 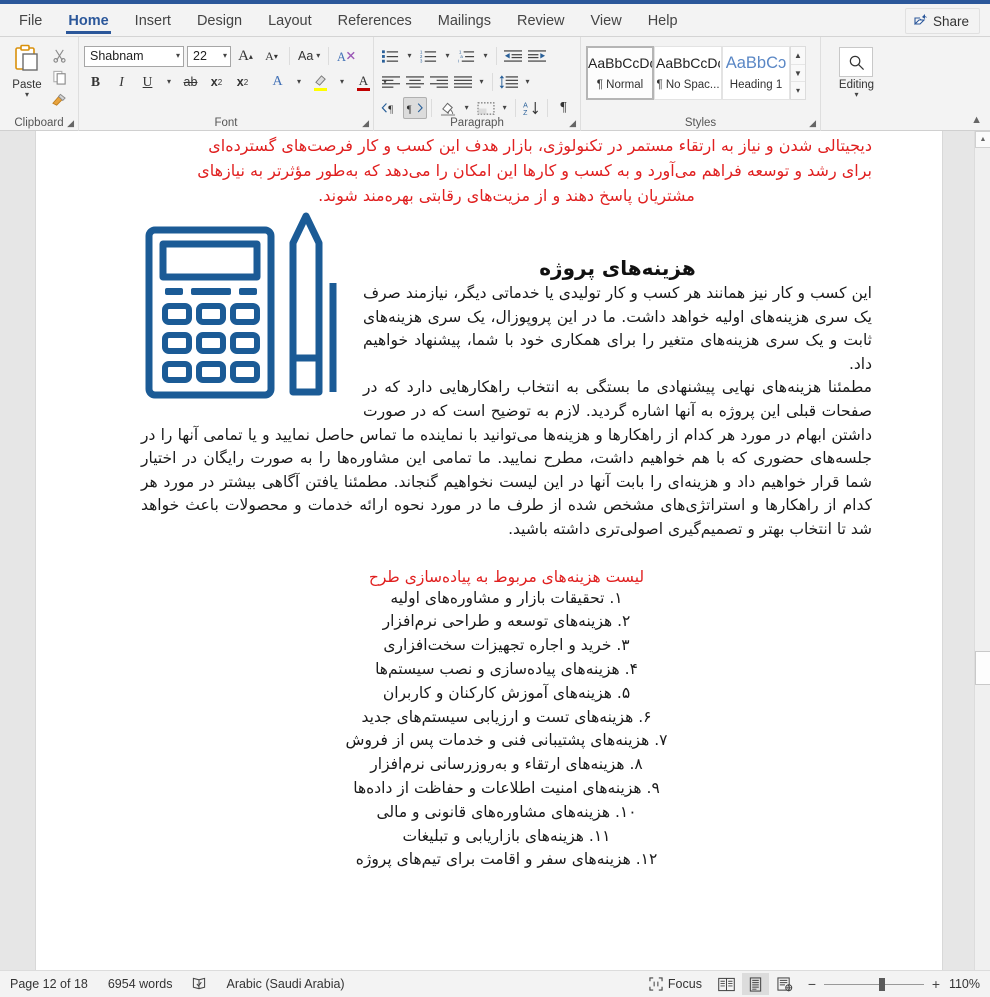 I want to click on styles-more-button: ▾, so click(x=798, y=90).